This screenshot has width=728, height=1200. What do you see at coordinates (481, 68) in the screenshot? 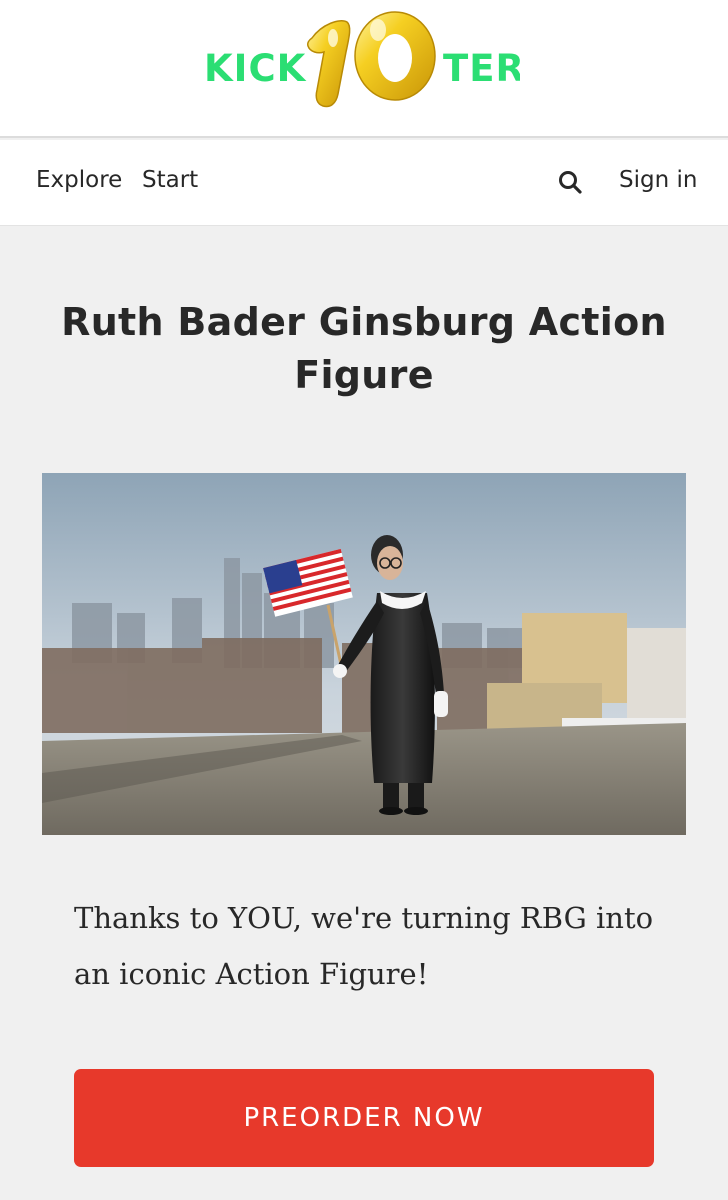
I see `logo-wordmark-right: TER` at bounding box center [481, 68].